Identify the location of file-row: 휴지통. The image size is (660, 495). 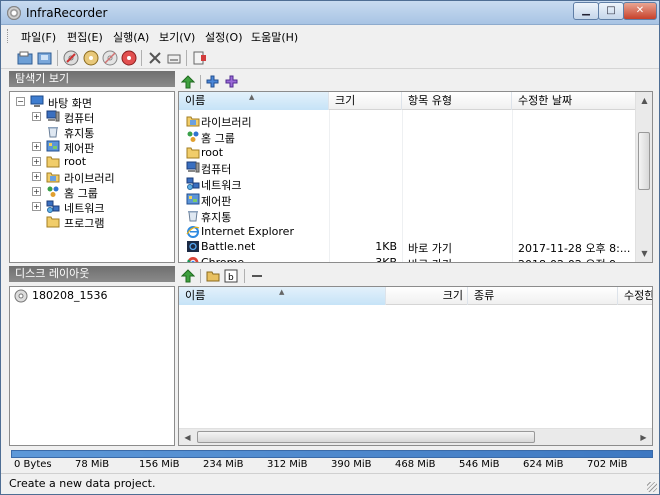
(409, 216).